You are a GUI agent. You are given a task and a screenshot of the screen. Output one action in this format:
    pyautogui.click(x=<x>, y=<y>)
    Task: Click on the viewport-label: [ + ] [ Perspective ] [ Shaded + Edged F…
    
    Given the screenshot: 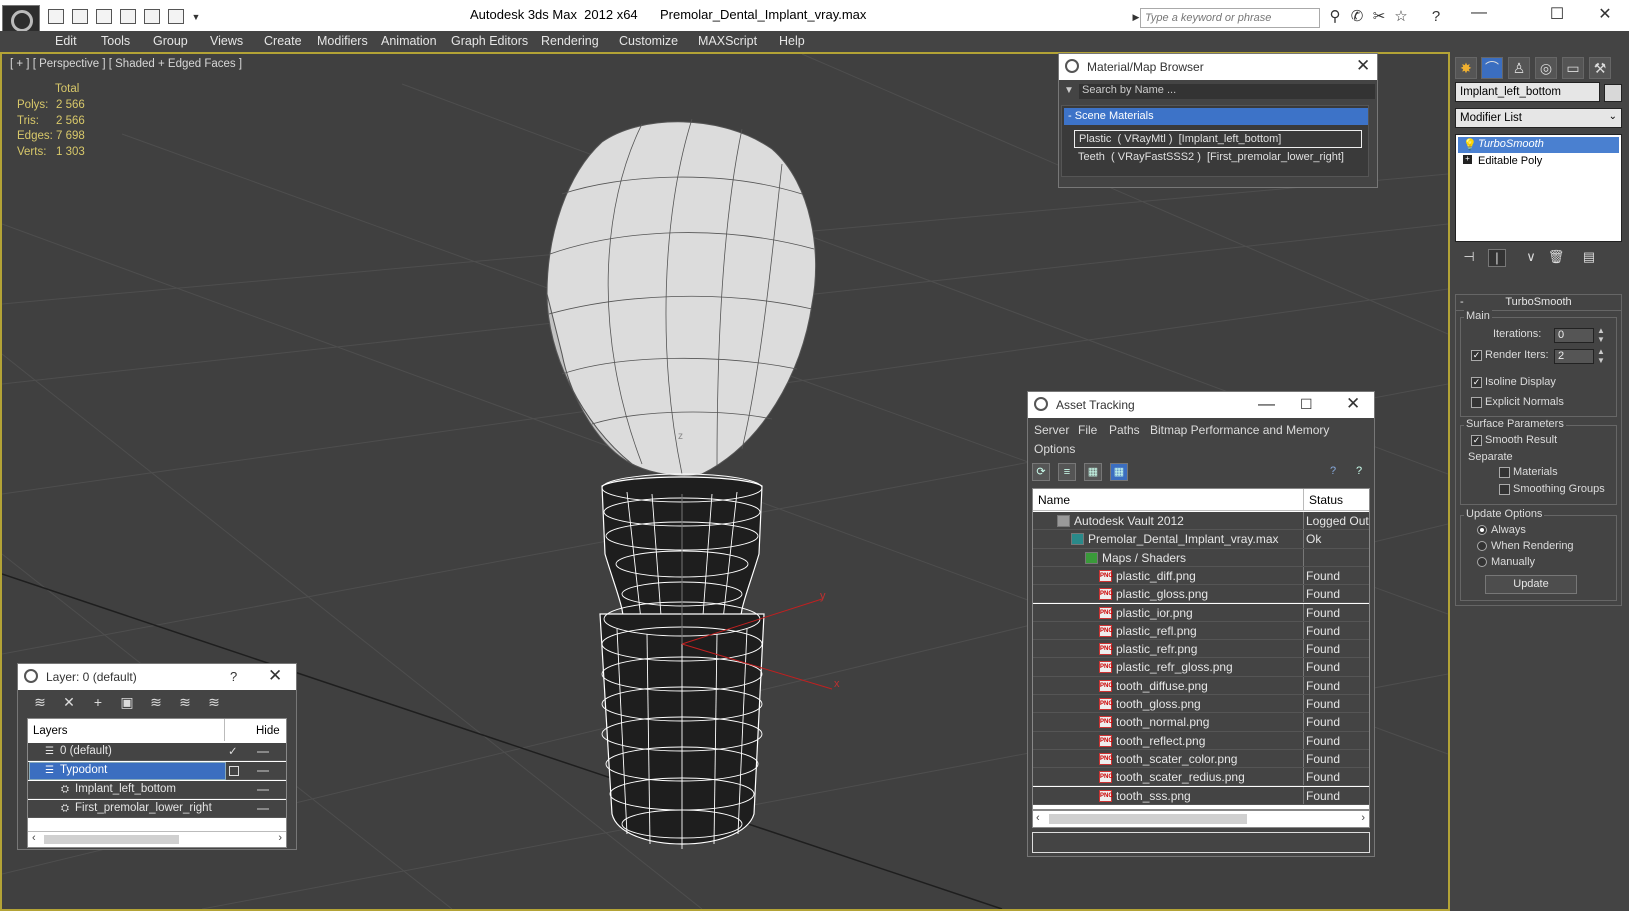 What is the action you would take?
    pyautogui.click(x=126, y=64)
    